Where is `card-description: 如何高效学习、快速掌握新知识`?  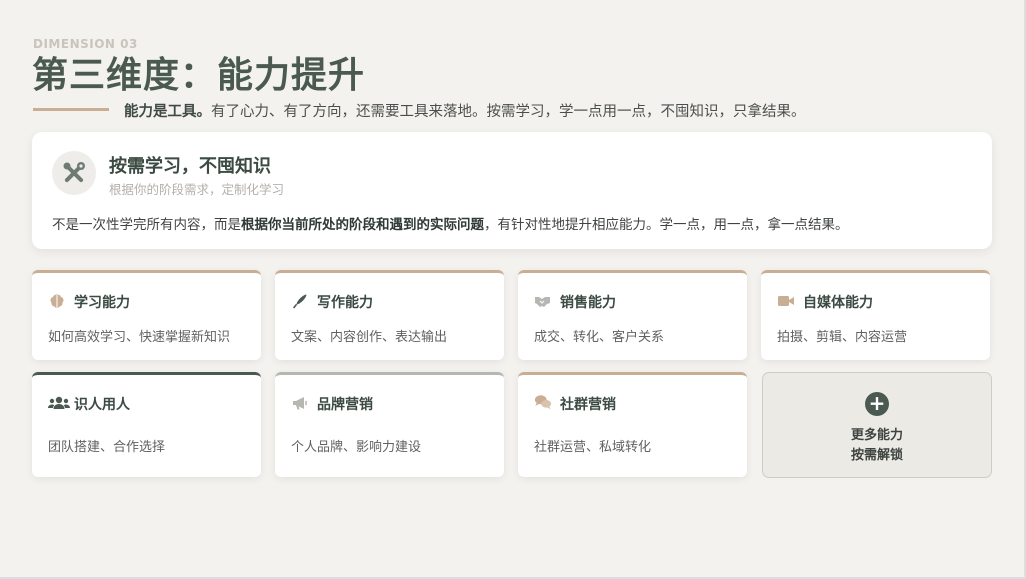 card-description: 如何高效学习、快速掌握新知识 is located at coordinates (139, 337).